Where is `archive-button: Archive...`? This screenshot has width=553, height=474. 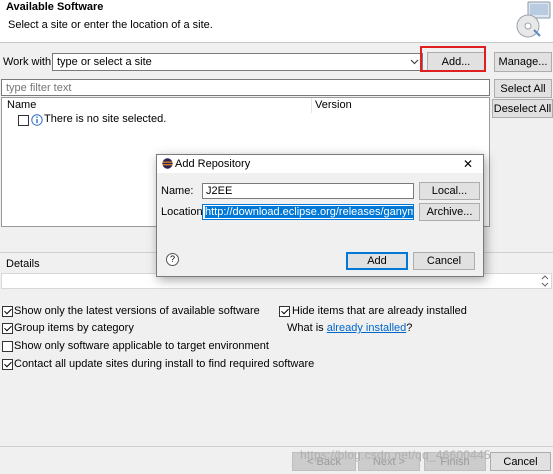 archive-button: Archive... is located at coordinates (449, 212).